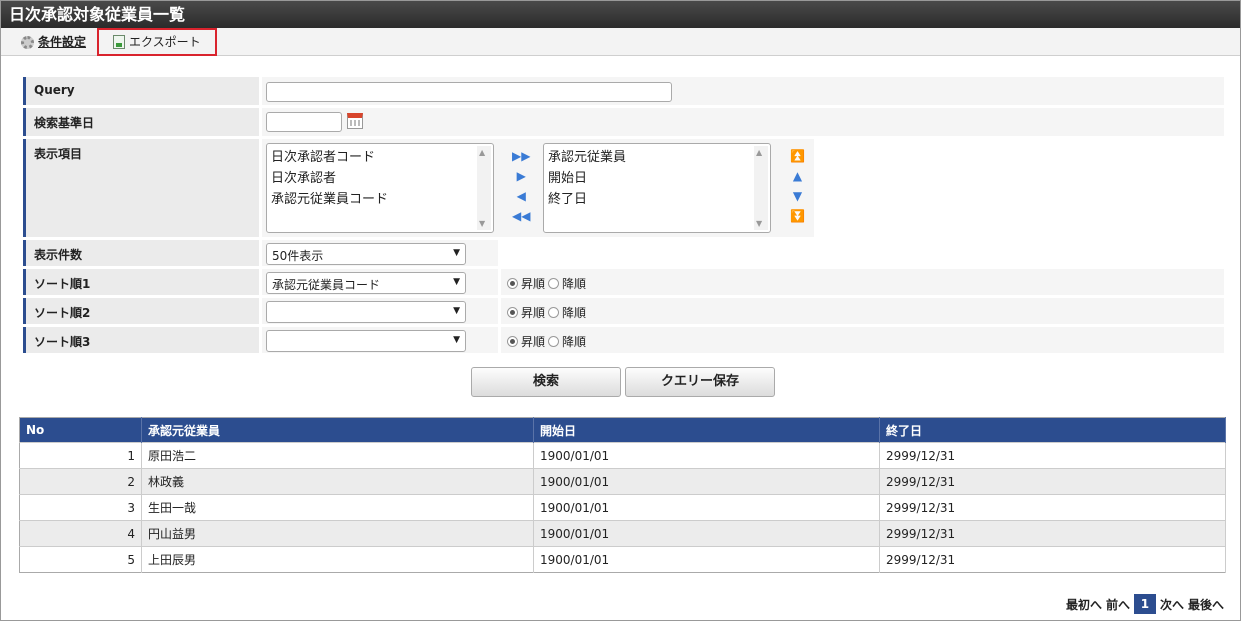 The width and height of the screenshot is (1241, 621). Describe the element at coordinates (366, 312) in the screenshot. I see `sort2-select` at that location.